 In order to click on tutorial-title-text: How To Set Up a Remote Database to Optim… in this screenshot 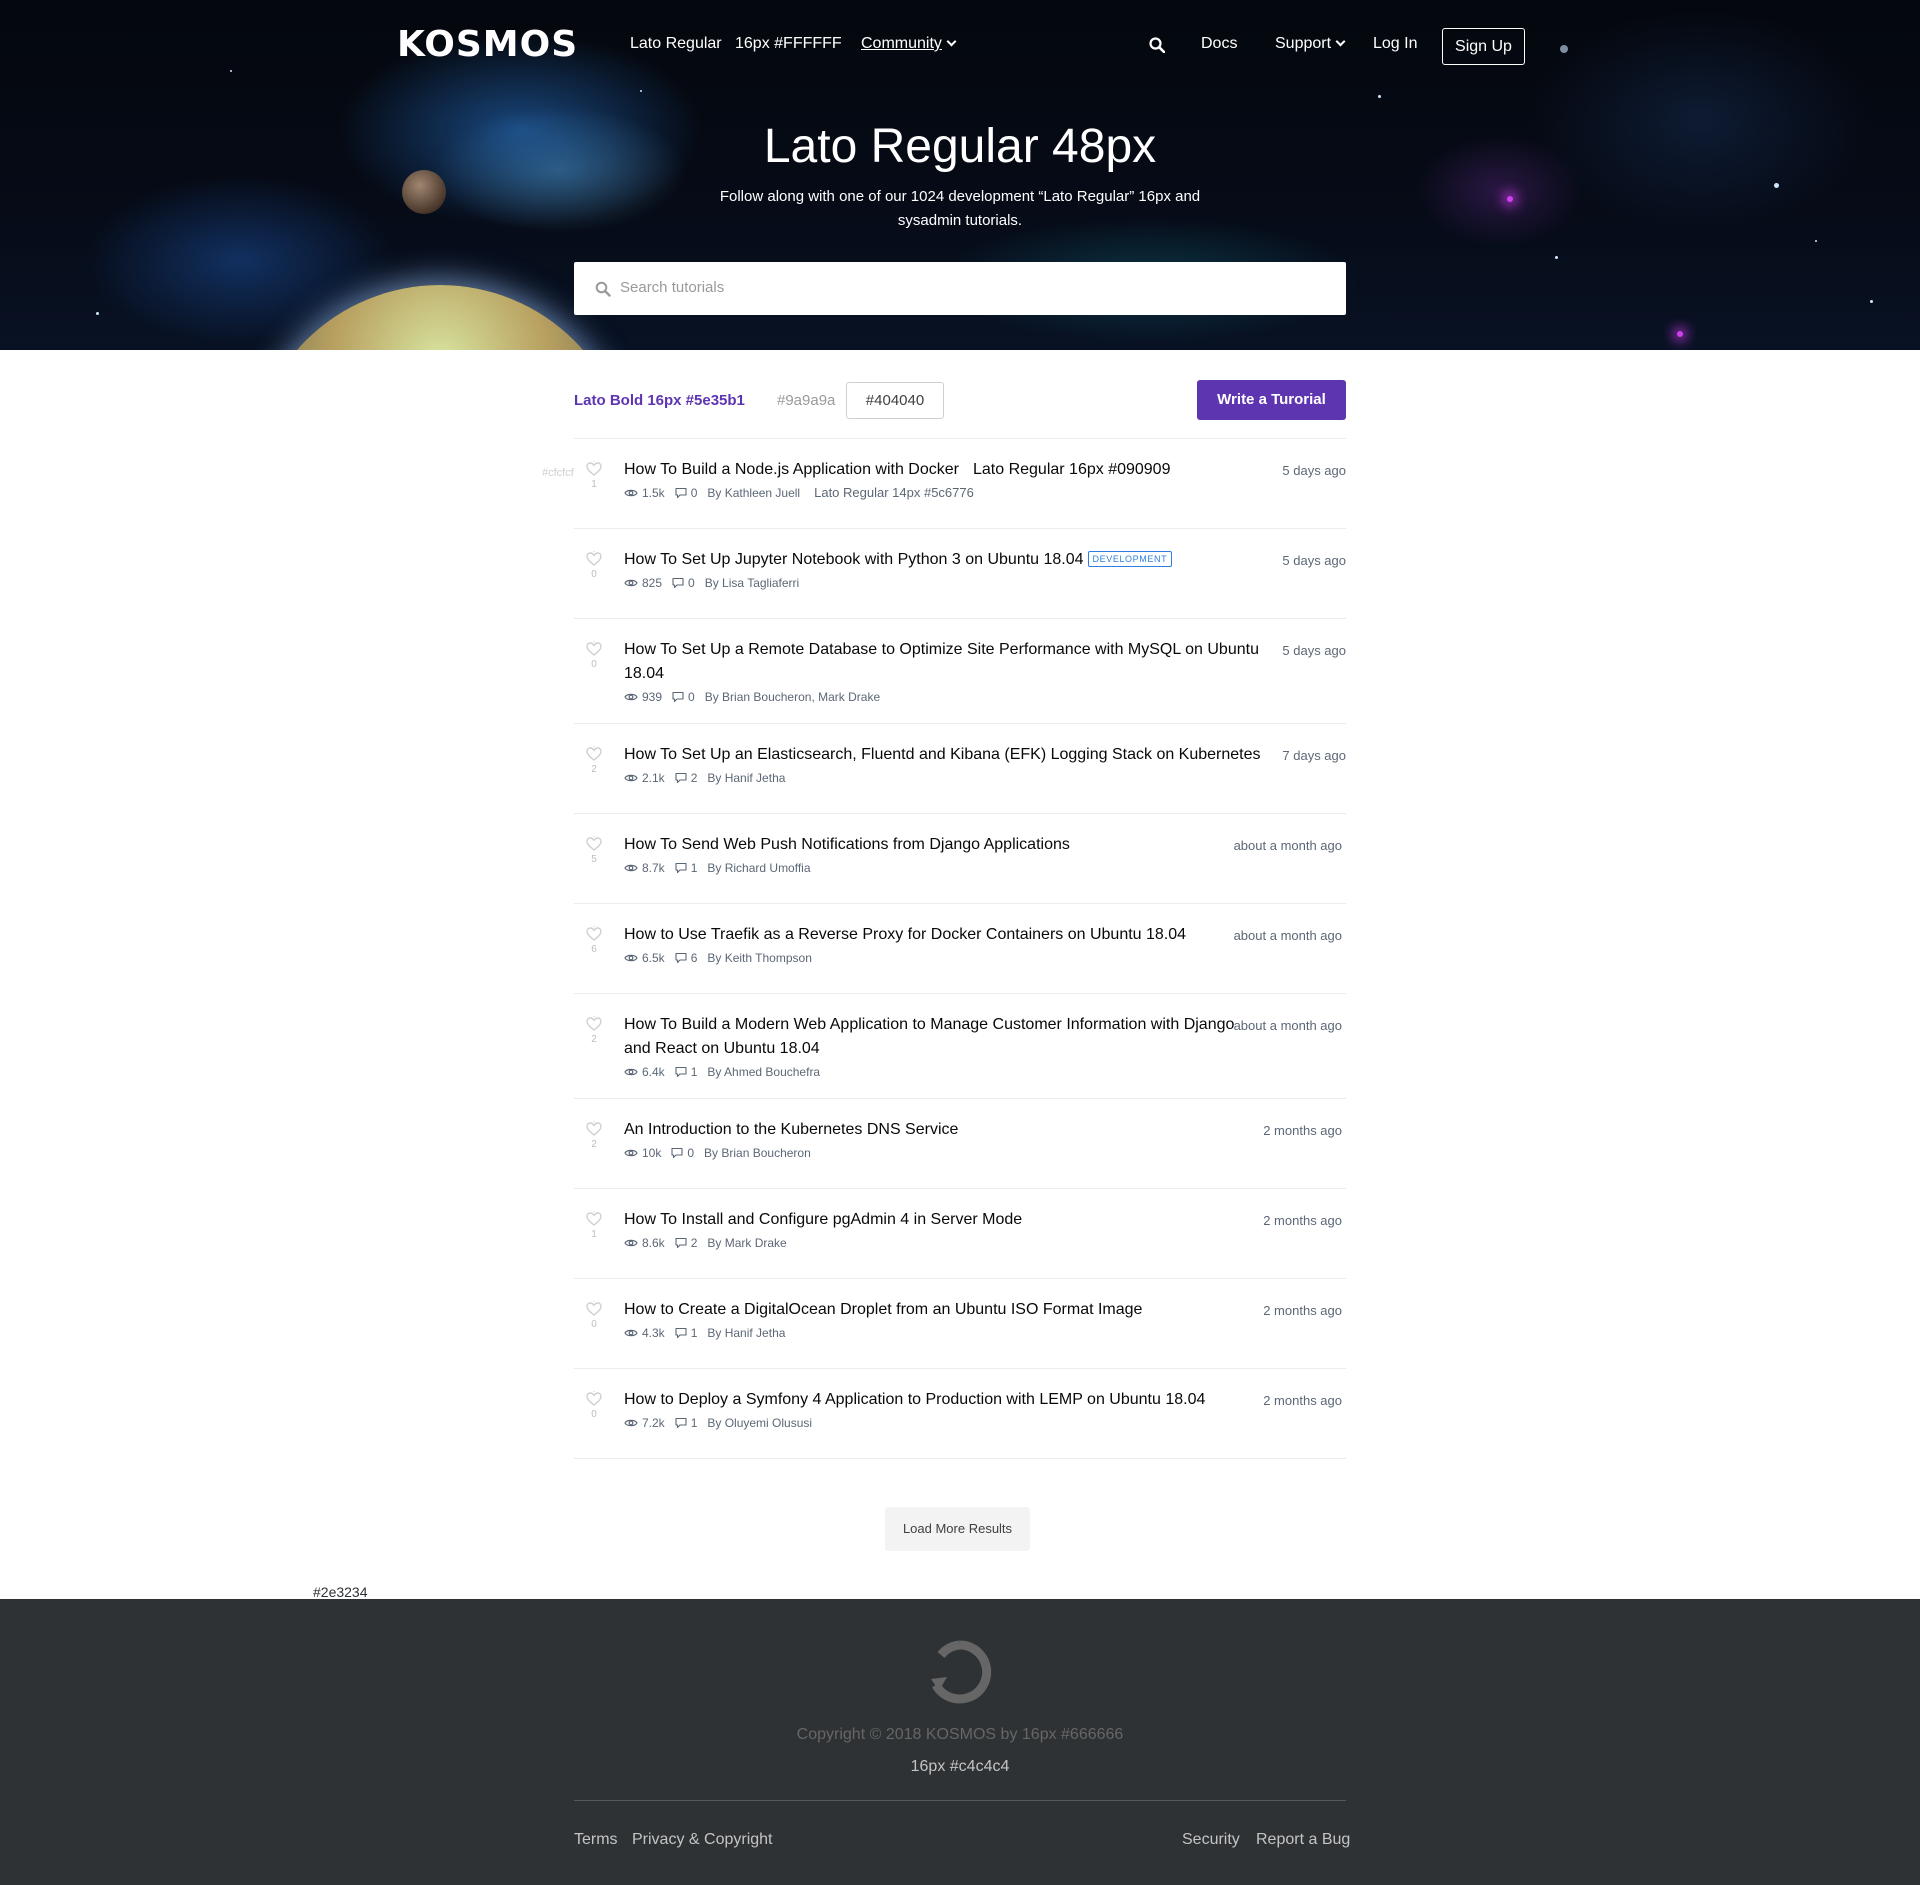, I will do `click(941, 661)`.